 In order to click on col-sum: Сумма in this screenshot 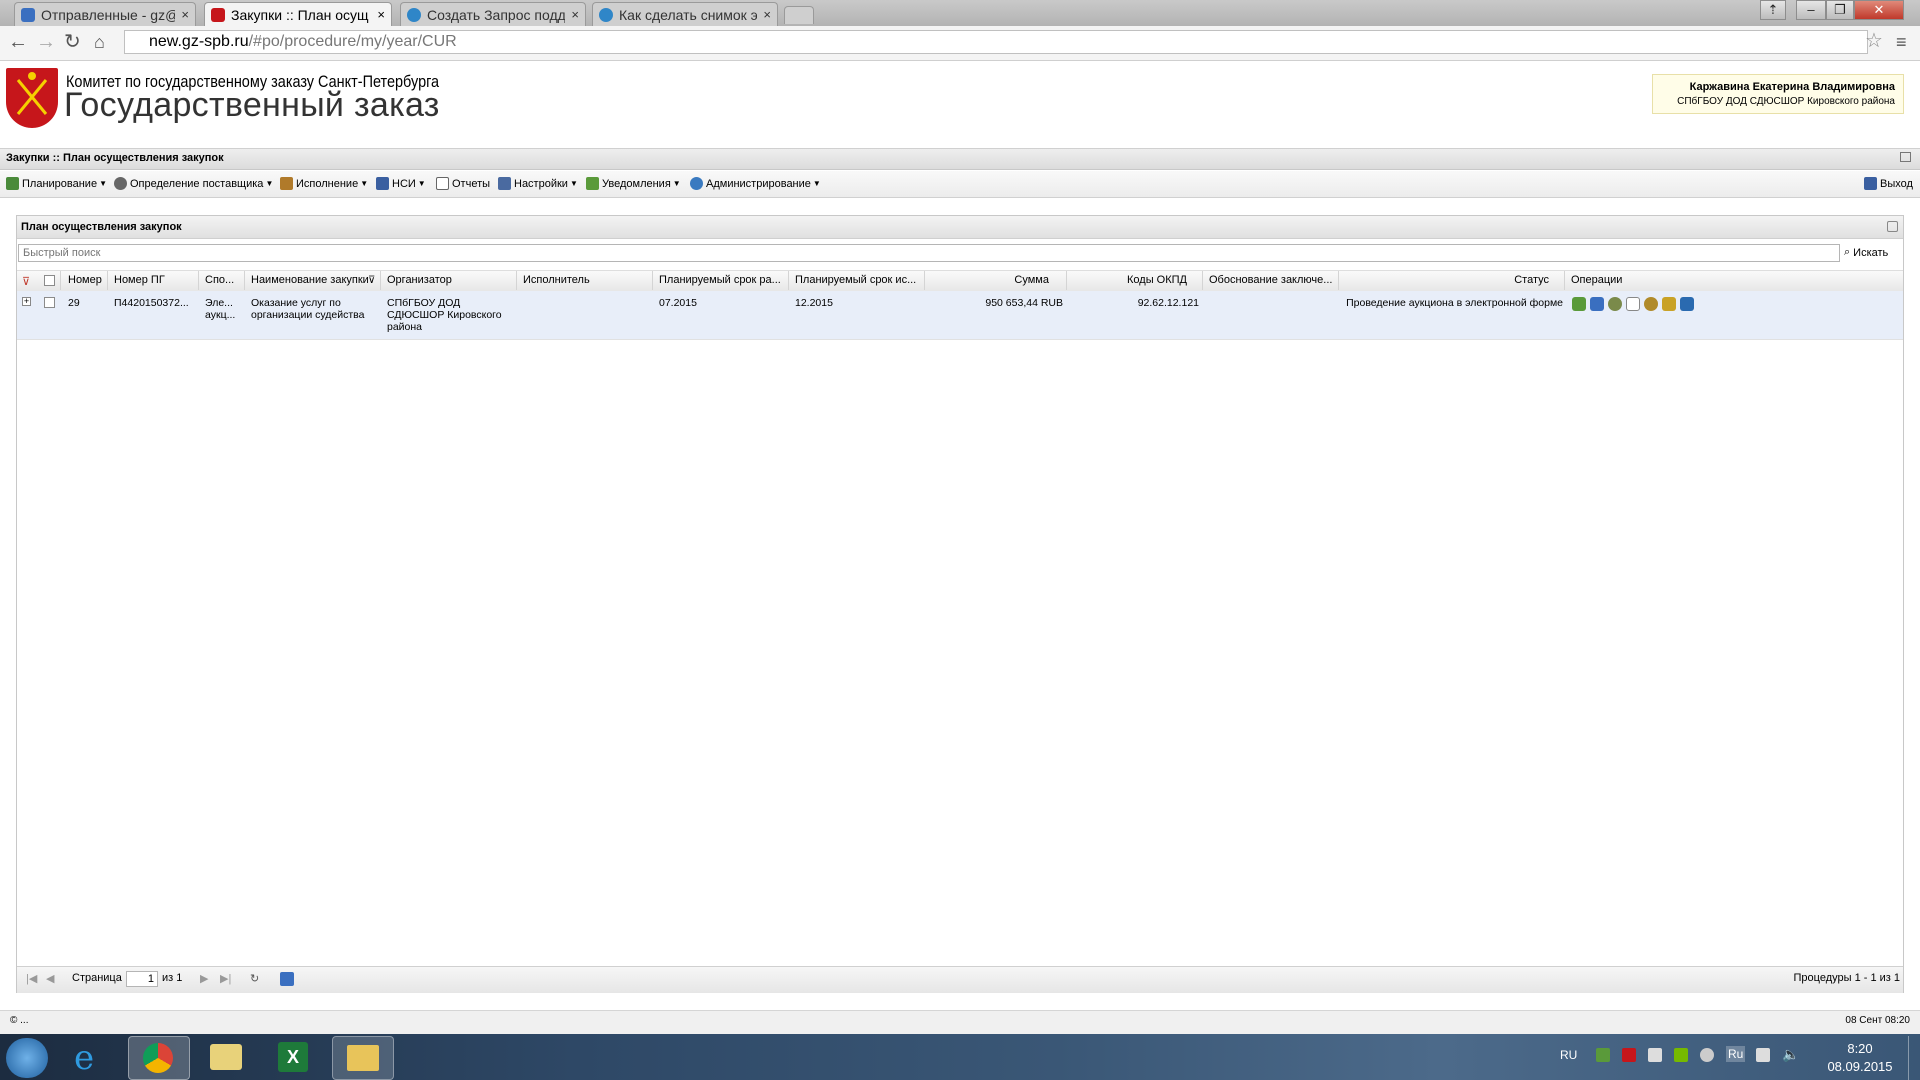, I will do `click(990, 280)`.